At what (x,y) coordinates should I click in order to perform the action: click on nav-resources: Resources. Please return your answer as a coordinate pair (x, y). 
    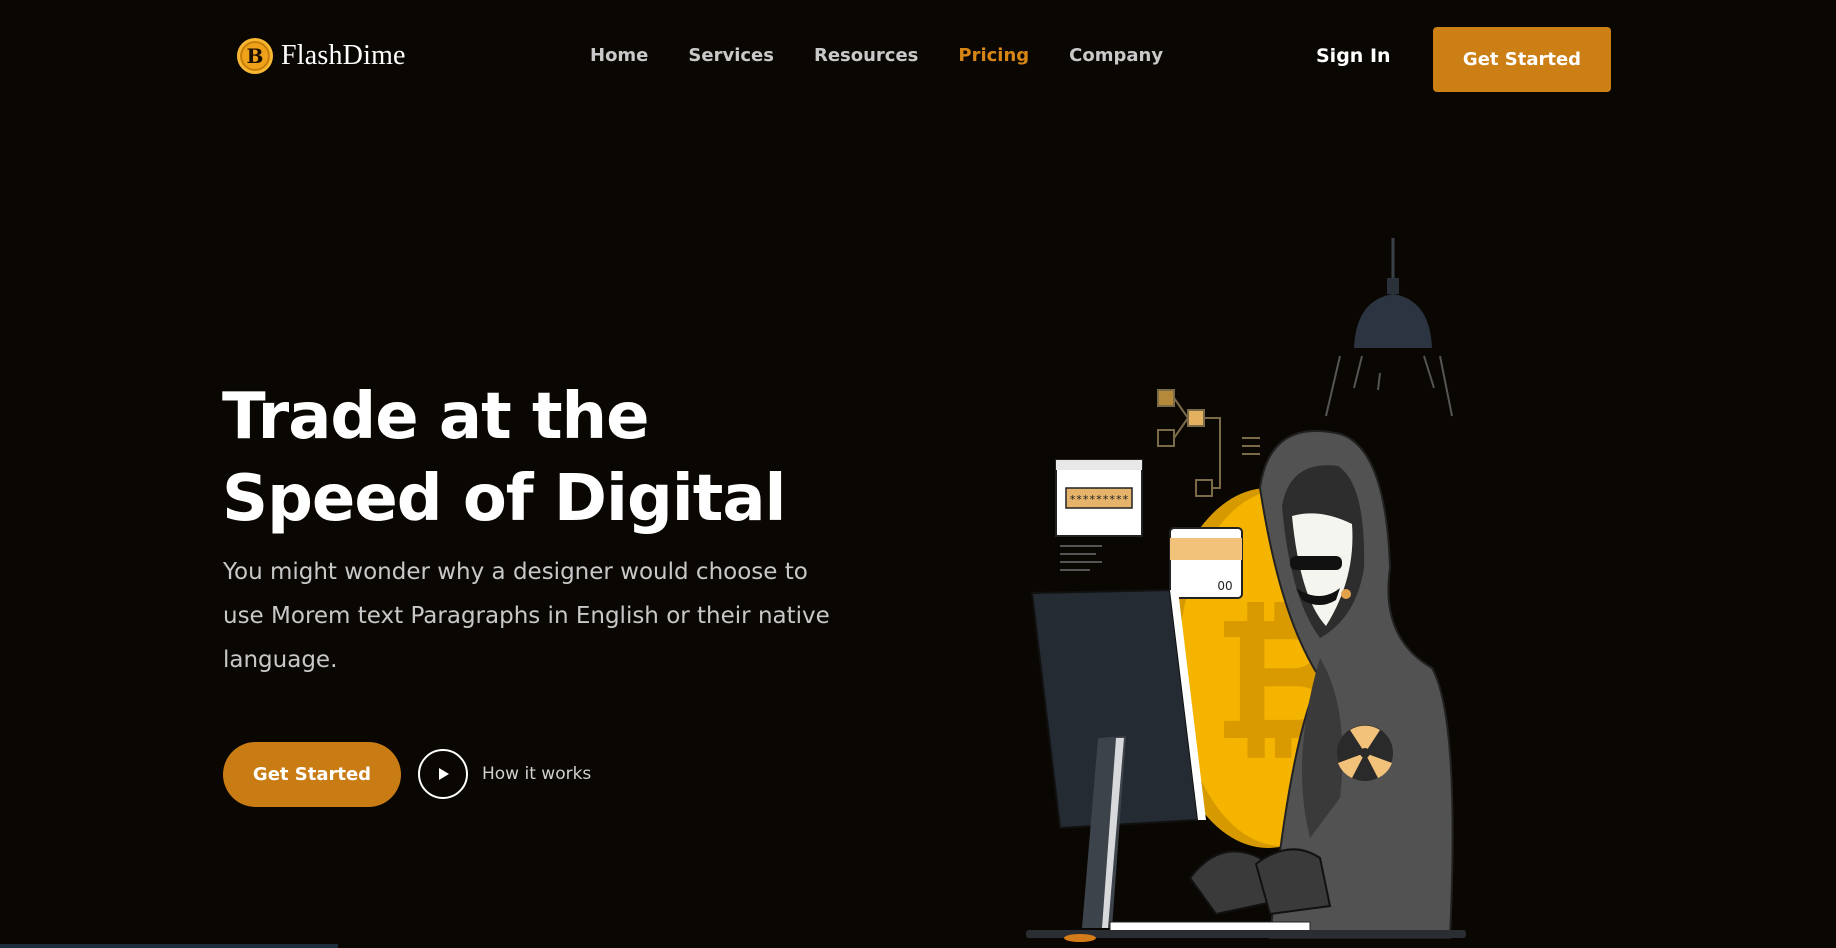
    Looking at the image, I should click on (866, 55).